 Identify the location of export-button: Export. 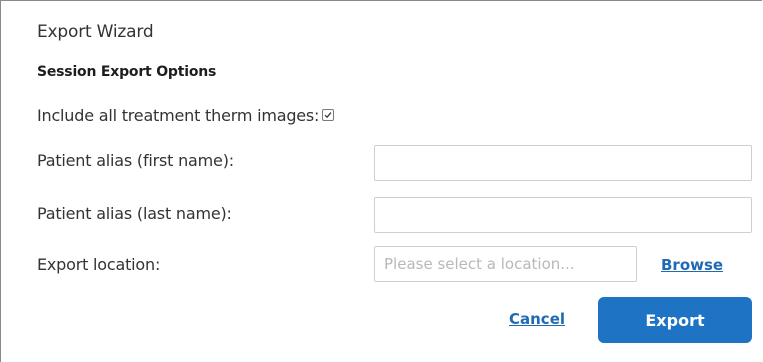
(675, 320).